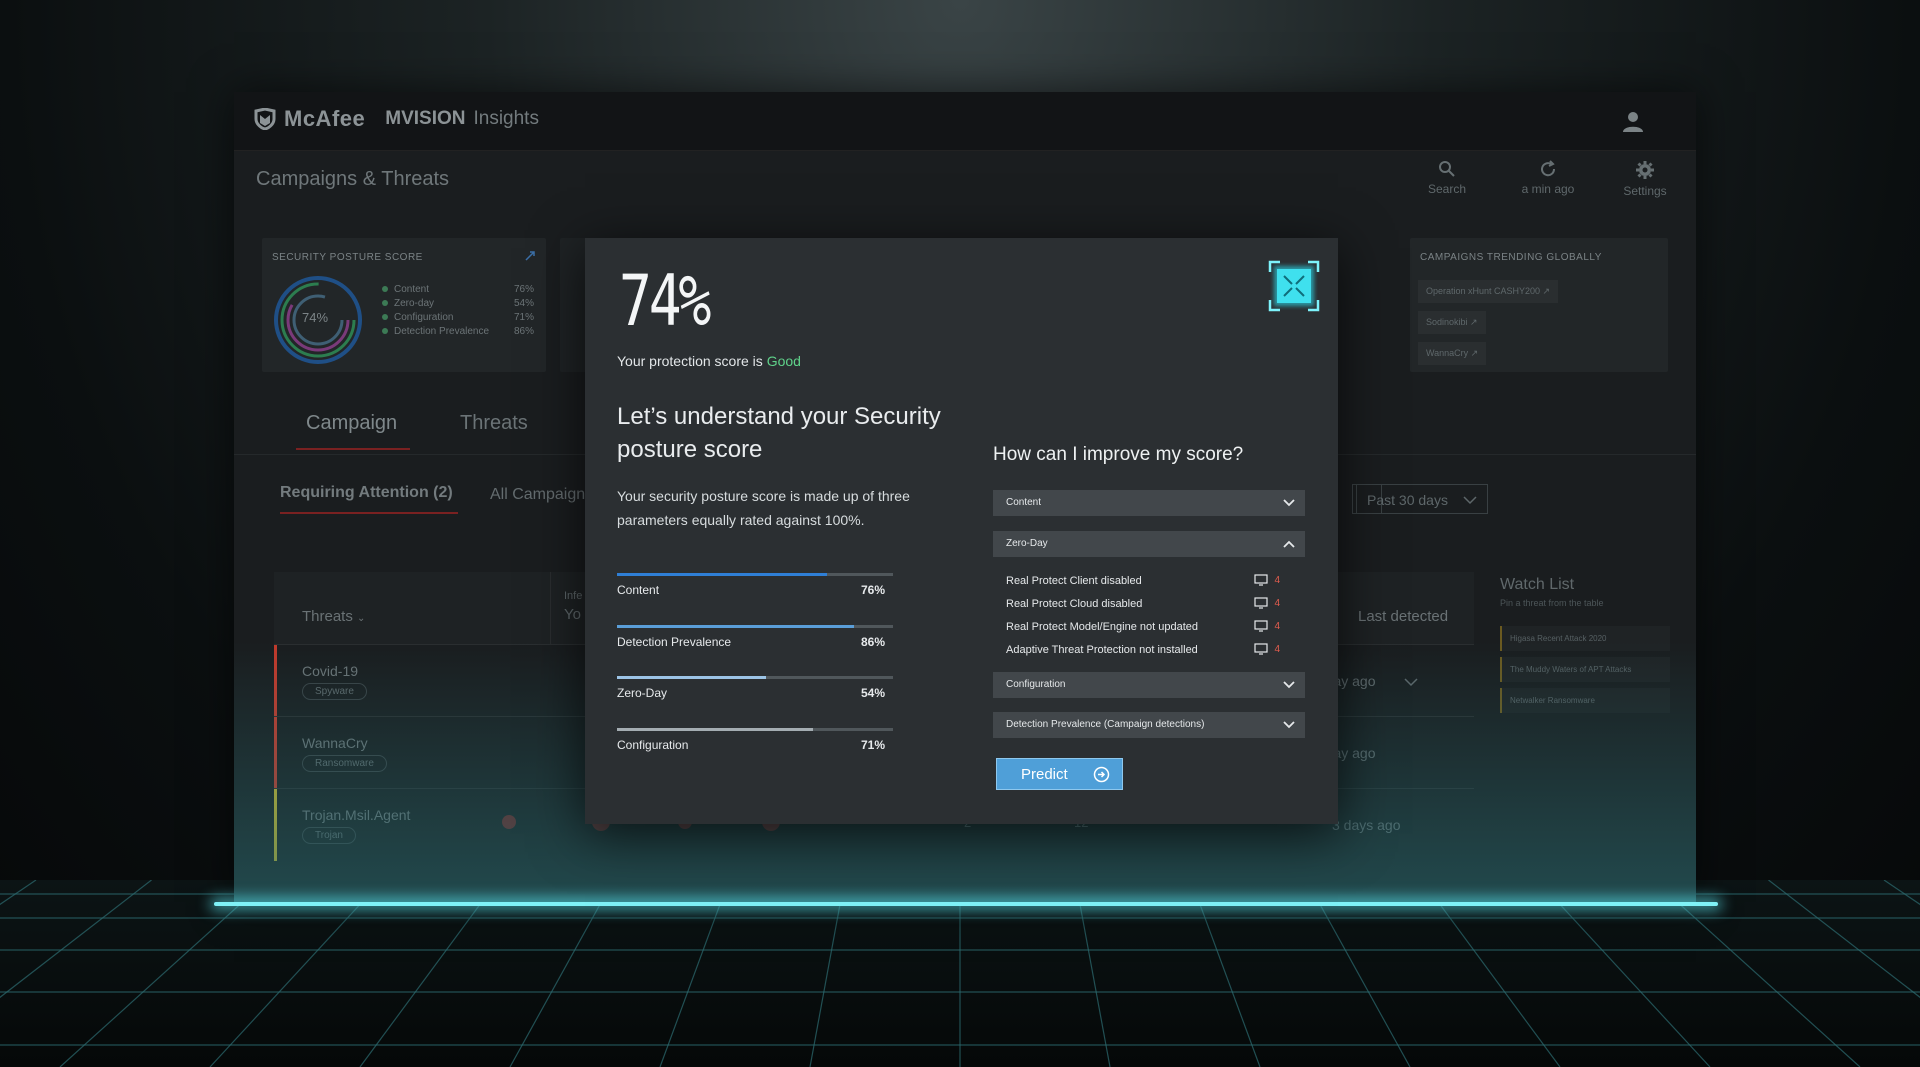 Image resolution: width=1920 pixels, height=1067 pixels. I want to click on infected-column-sub: Yo, so click(572, 614).